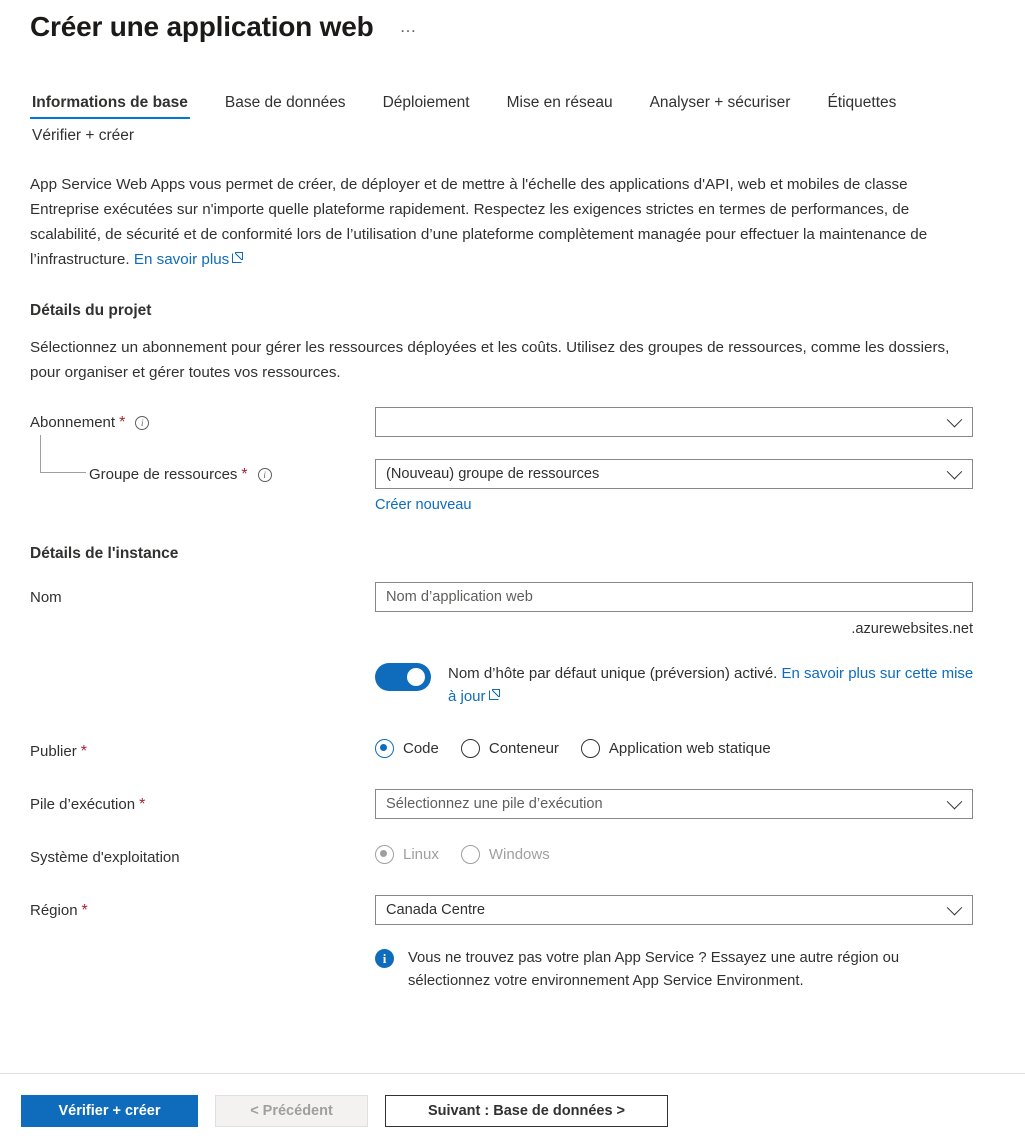 The image size is (1025, 1147). I want to click on region-value: Canada Centre, so click(435, 910).